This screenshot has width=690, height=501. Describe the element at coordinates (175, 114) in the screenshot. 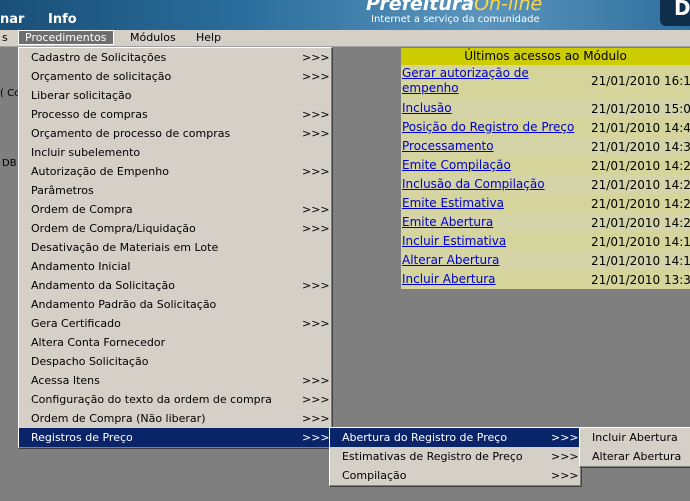

I see `procedimentos-menu-item: Processo de compras >>>` at that location.